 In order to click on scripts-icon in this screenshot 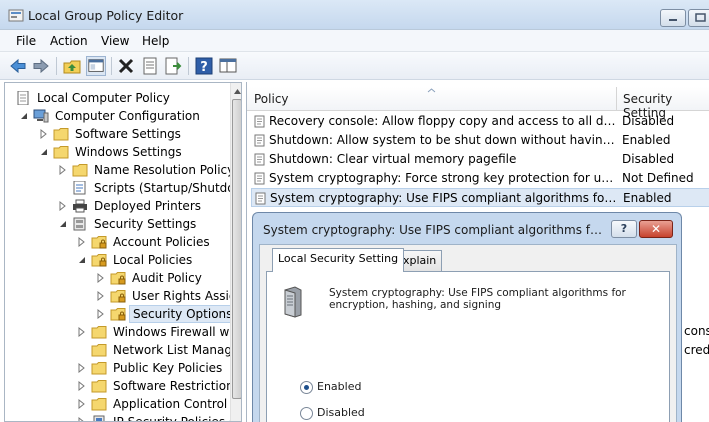, I will do `click(79, 188)`.